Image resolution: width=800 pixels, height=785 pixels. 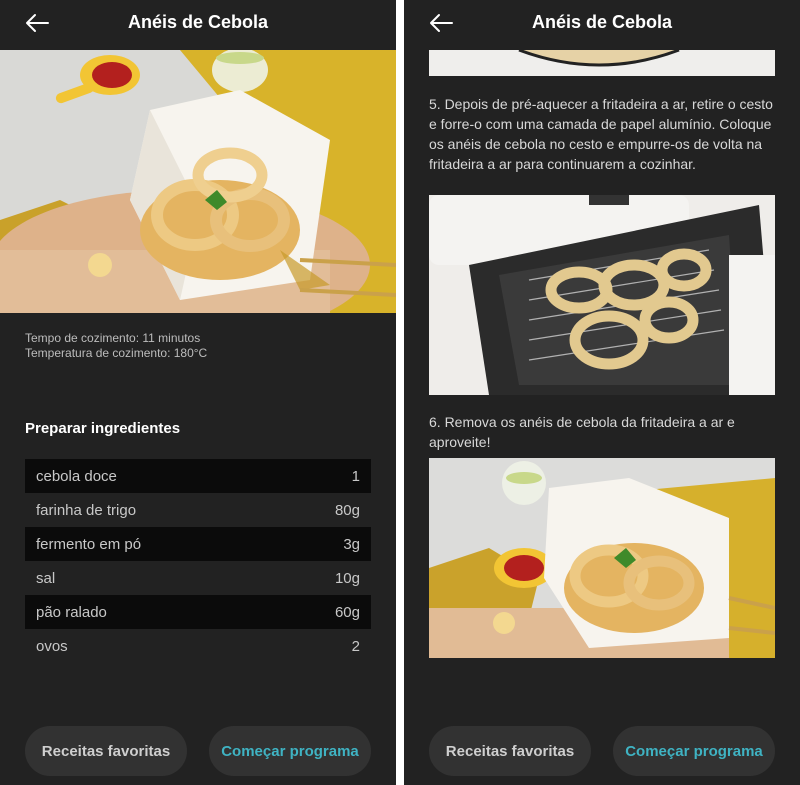 What do you see at coordinates (198, 476) in the screenshot?
I see `ingredient-row: cebola doce 1` at bounding box center [198, 476].